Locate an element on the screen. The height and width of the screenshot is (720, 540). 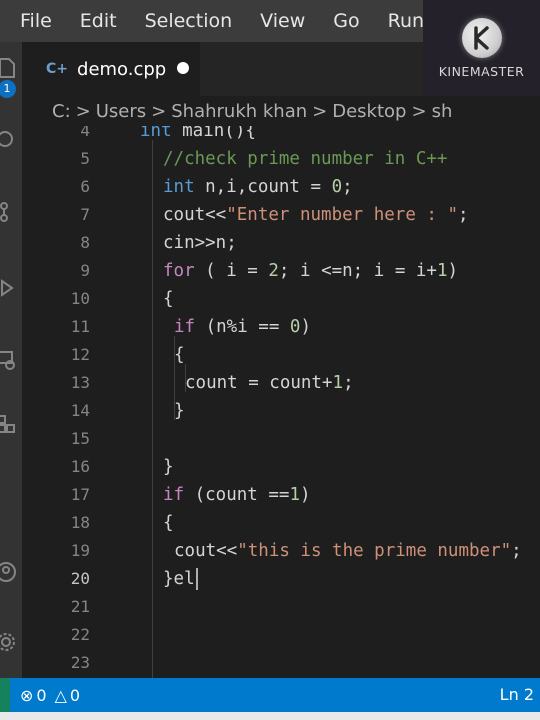
line-number: 17 is located at coordinates (80, 494).